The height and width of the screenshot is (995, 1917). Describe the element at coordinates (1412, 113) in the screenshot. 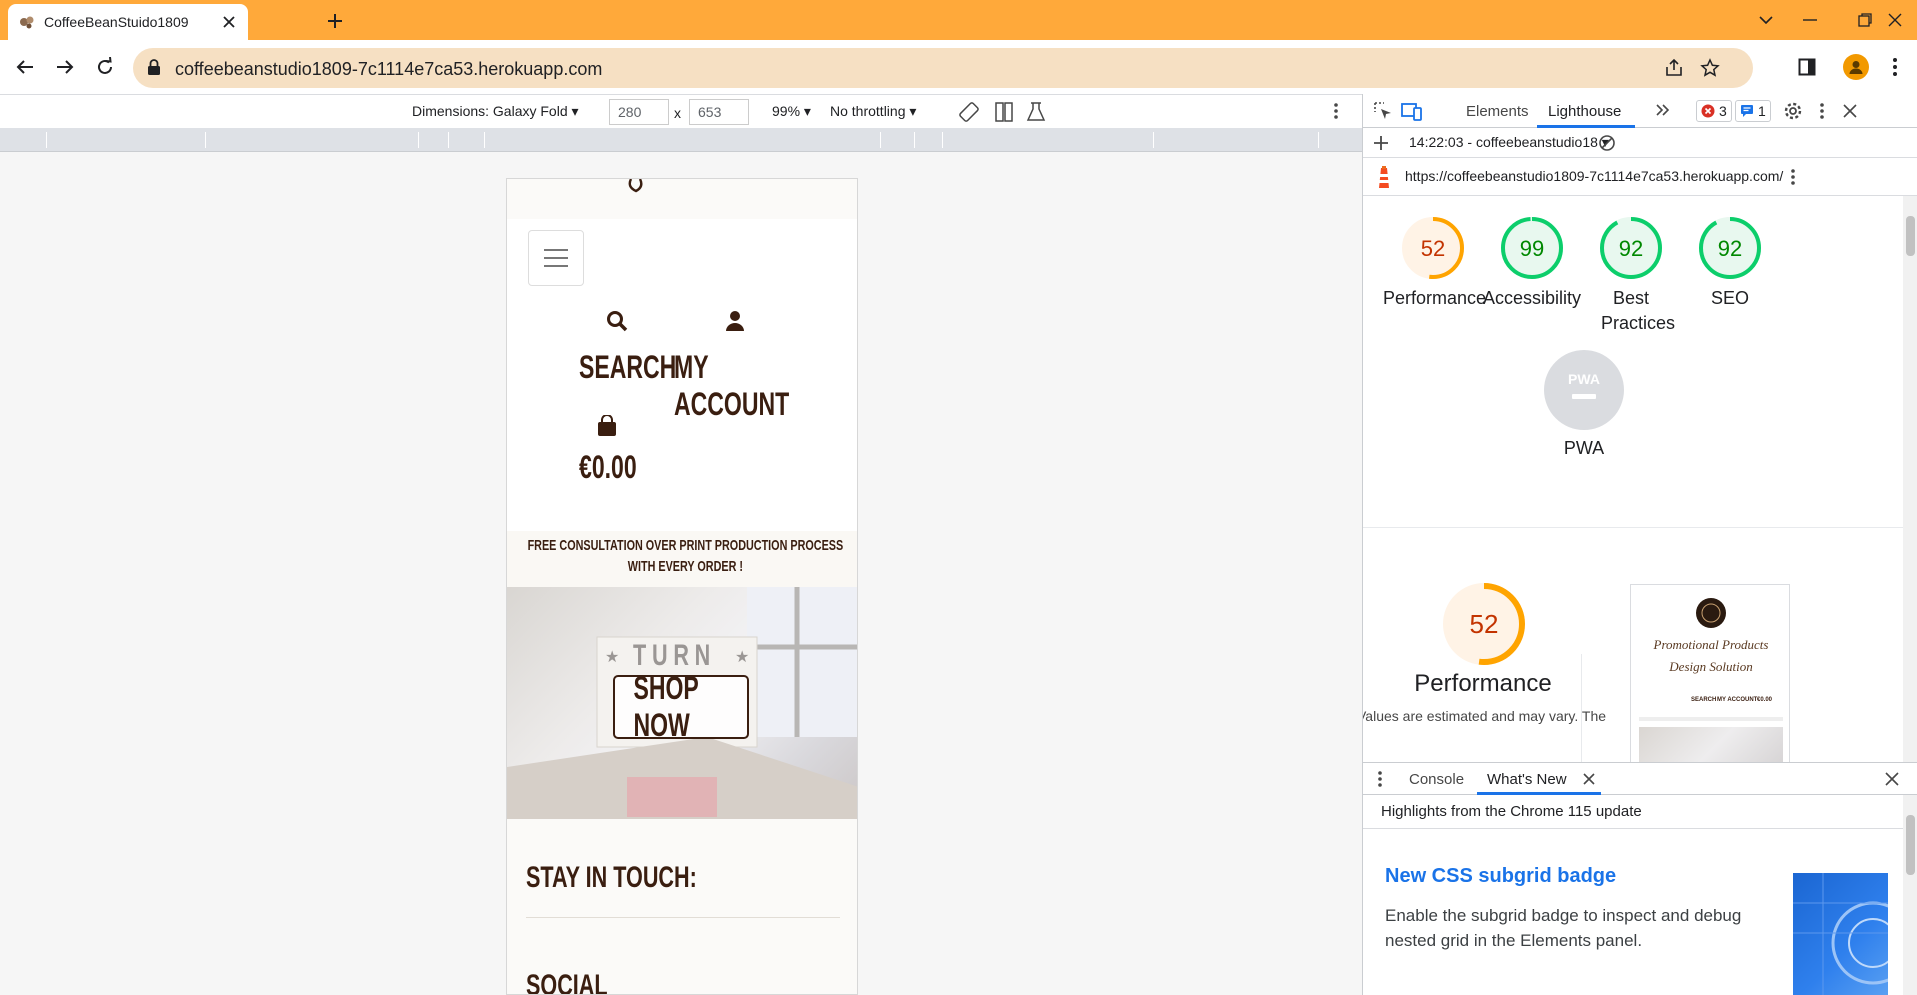

I see `device-toggle-icon` at that location.